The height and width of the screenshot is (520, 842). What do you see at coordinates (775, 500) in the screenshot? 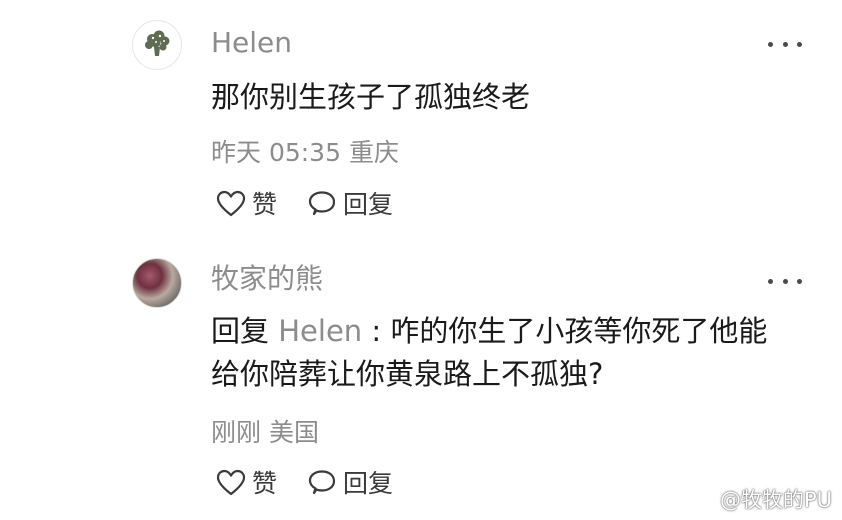
I see `watermark-text: @牧牧的PU` at bounding box center [775, 500].